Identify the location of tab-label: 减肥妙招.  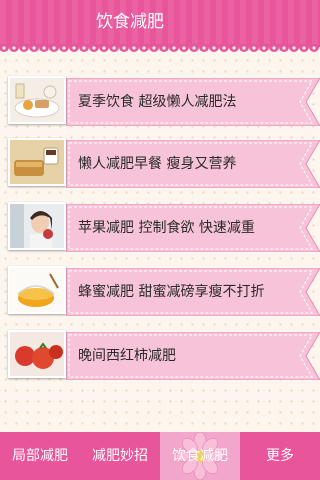
(120, 456).